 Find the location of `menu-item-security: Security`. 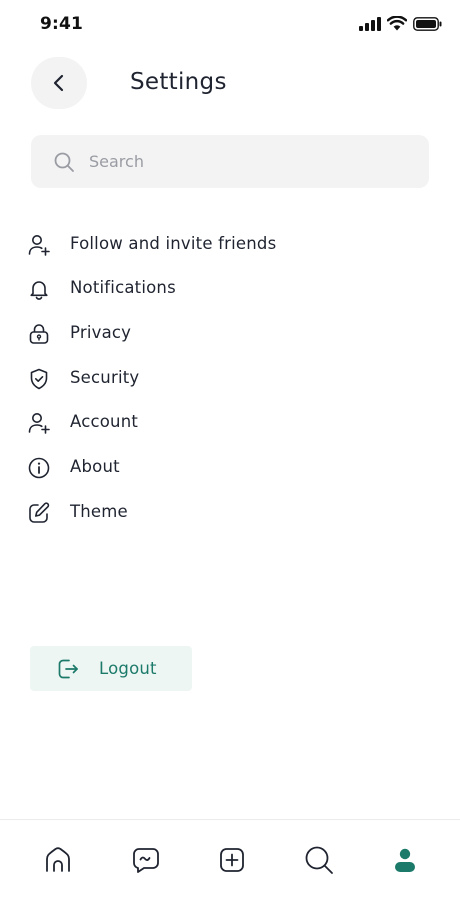

menu-item-security: Security is located at coordinates (230, 378).